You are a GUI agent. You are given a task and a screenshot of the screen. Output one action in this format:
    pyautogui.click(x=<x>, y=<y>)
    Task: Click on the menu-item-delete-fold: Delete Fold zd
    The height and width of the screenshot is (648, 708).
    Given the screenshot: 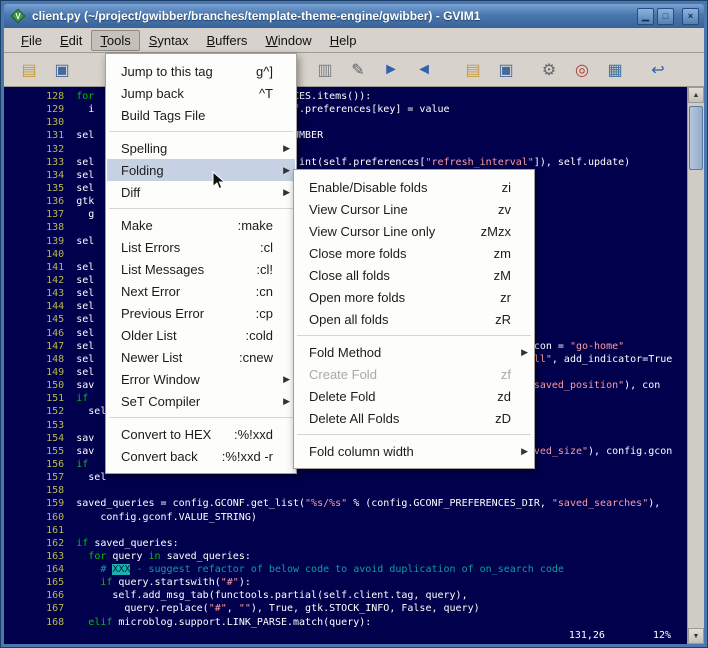 What is the action you would take?
    pyautogui.click(x=414, y=396)
    